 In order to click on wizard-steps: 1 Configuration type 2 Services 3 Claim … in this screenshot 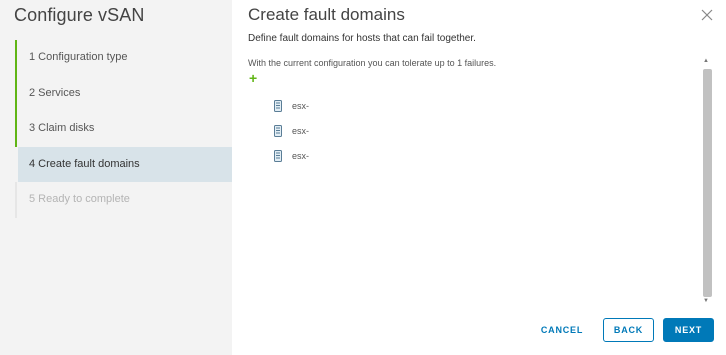, I will do `click(123, 129)`.